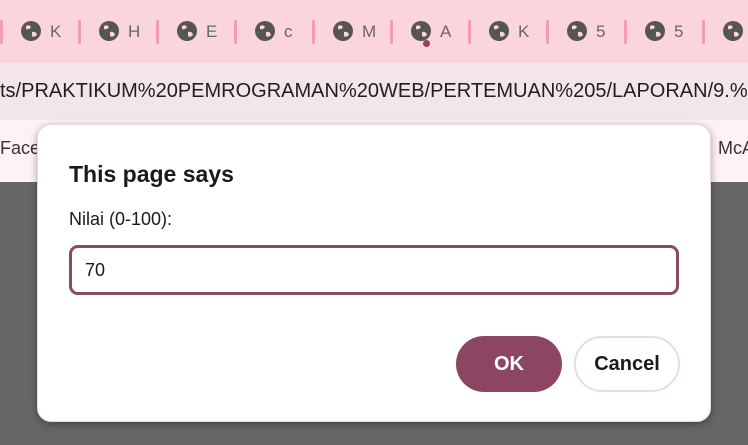 The height and width of the screenshot is (445, 748). Describe the element at coordinates (369, 31) in the screenshot. I see `tab-title: M` at that location.